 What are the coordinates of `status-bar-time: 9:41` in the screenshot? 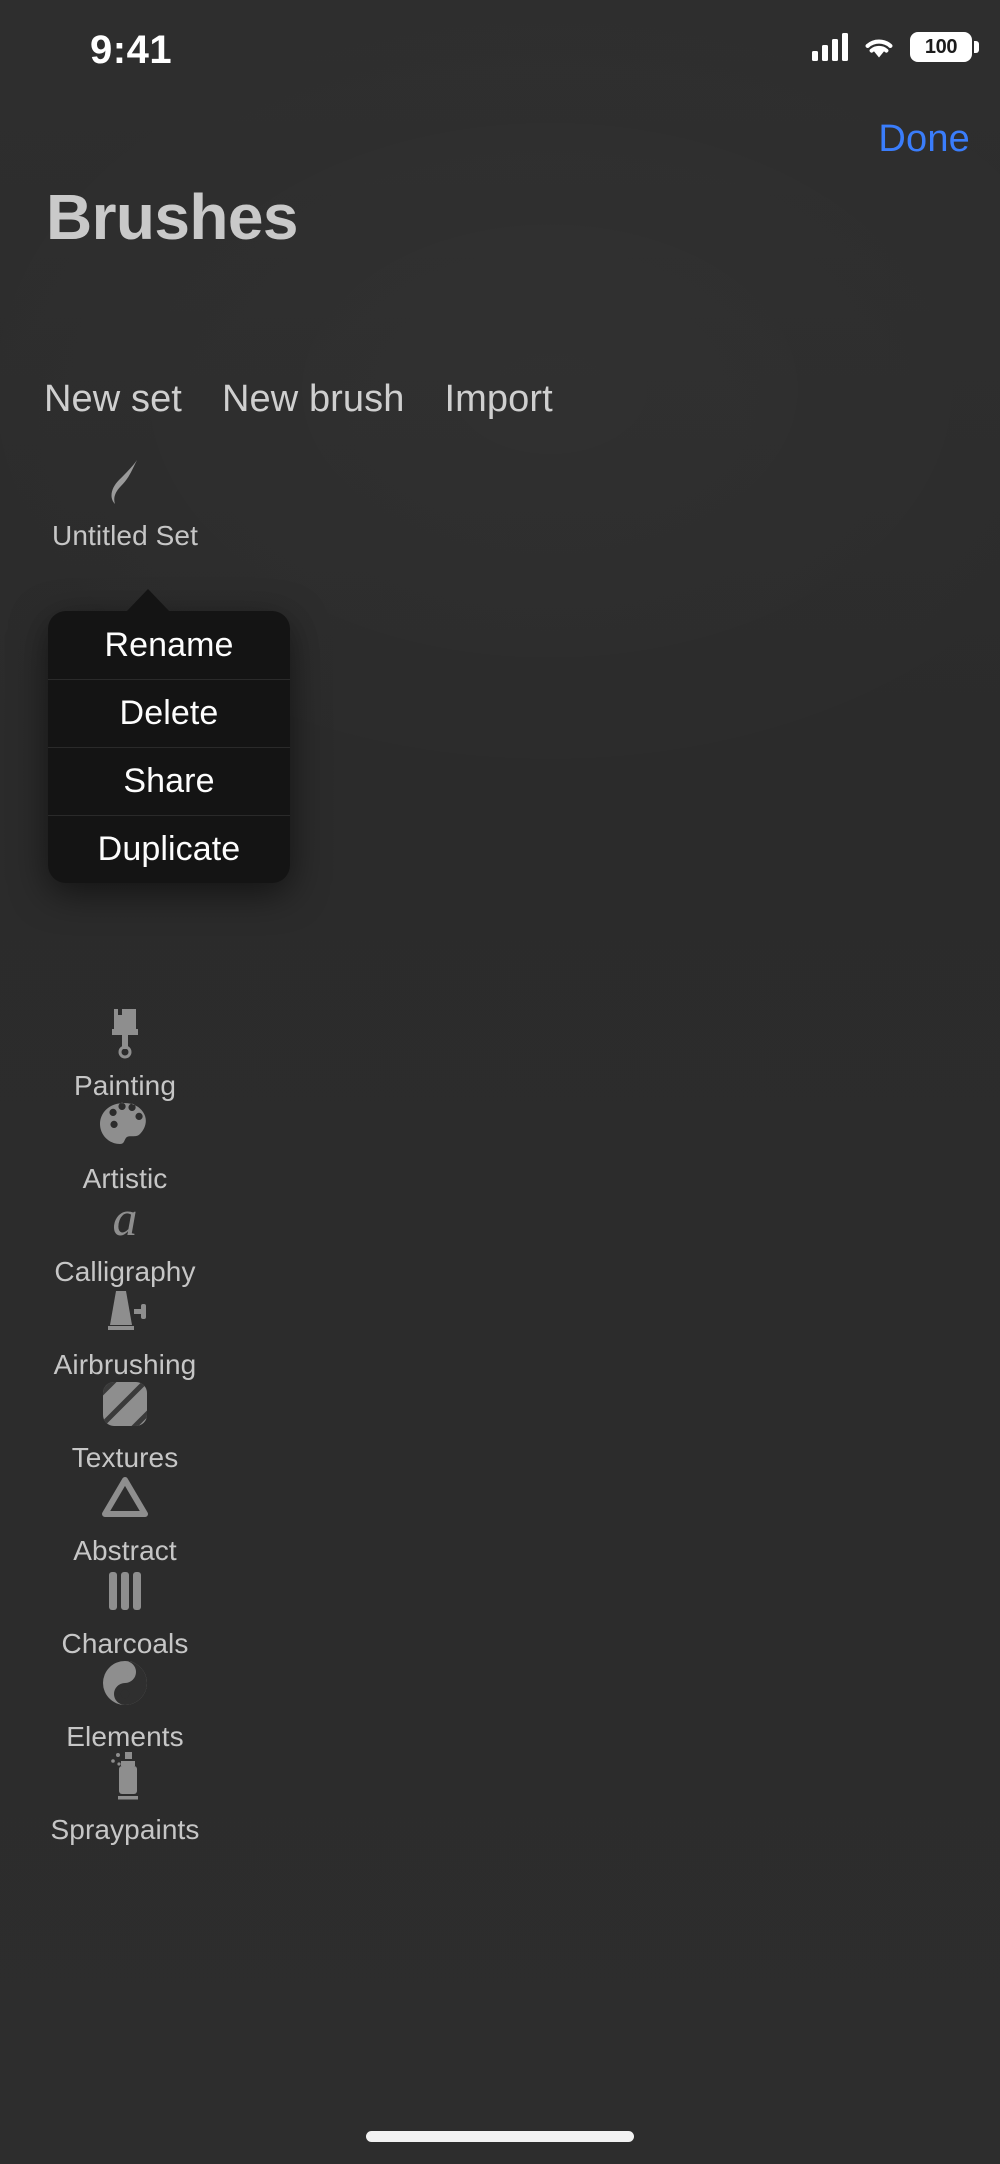 It's located at (131, 50).